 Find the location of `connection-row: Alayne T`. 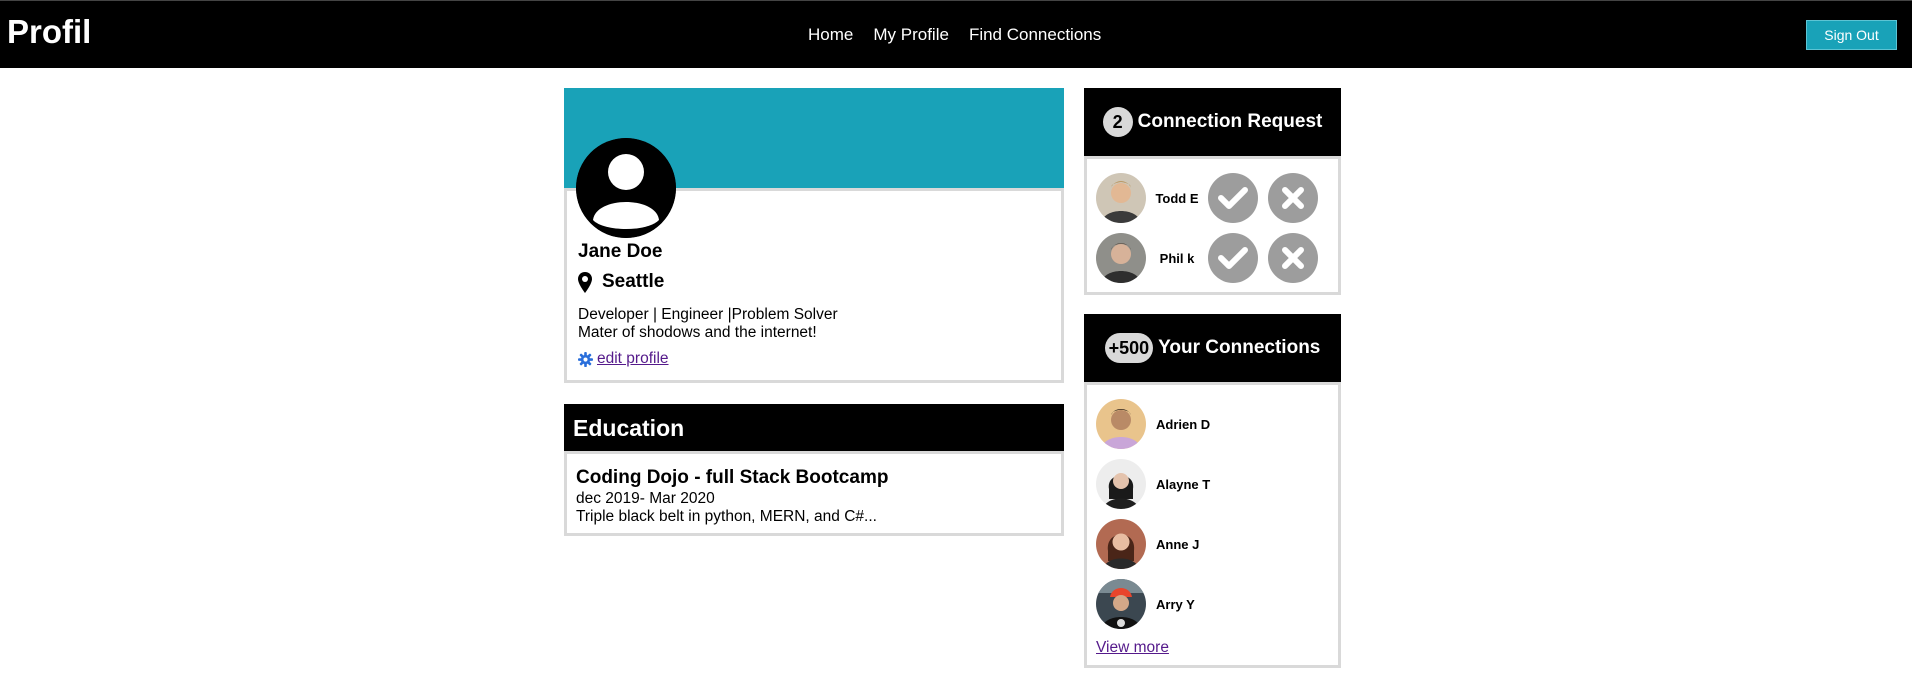

connection-row: Alayne T is located at coordinates (1153, 484).